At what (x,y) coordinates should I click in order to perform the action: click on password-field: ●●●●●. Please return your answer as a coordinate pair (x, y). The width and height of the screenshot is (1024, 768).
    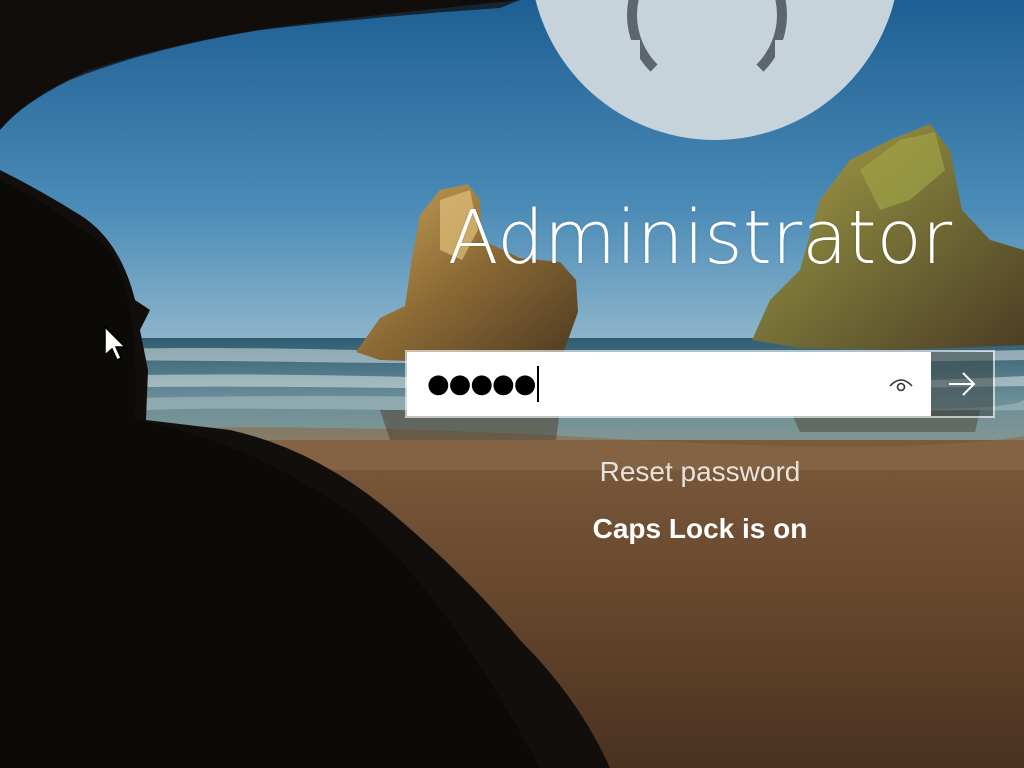
    Looking at the image, I should click on (669, 384).